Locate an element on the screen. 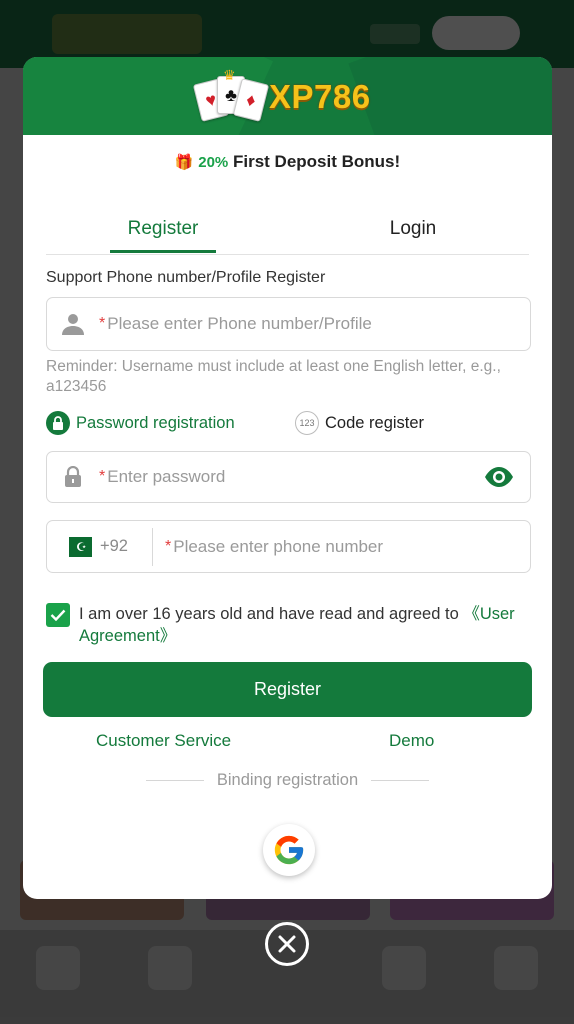  country-code: +92 is located at coordinates (123, 546).